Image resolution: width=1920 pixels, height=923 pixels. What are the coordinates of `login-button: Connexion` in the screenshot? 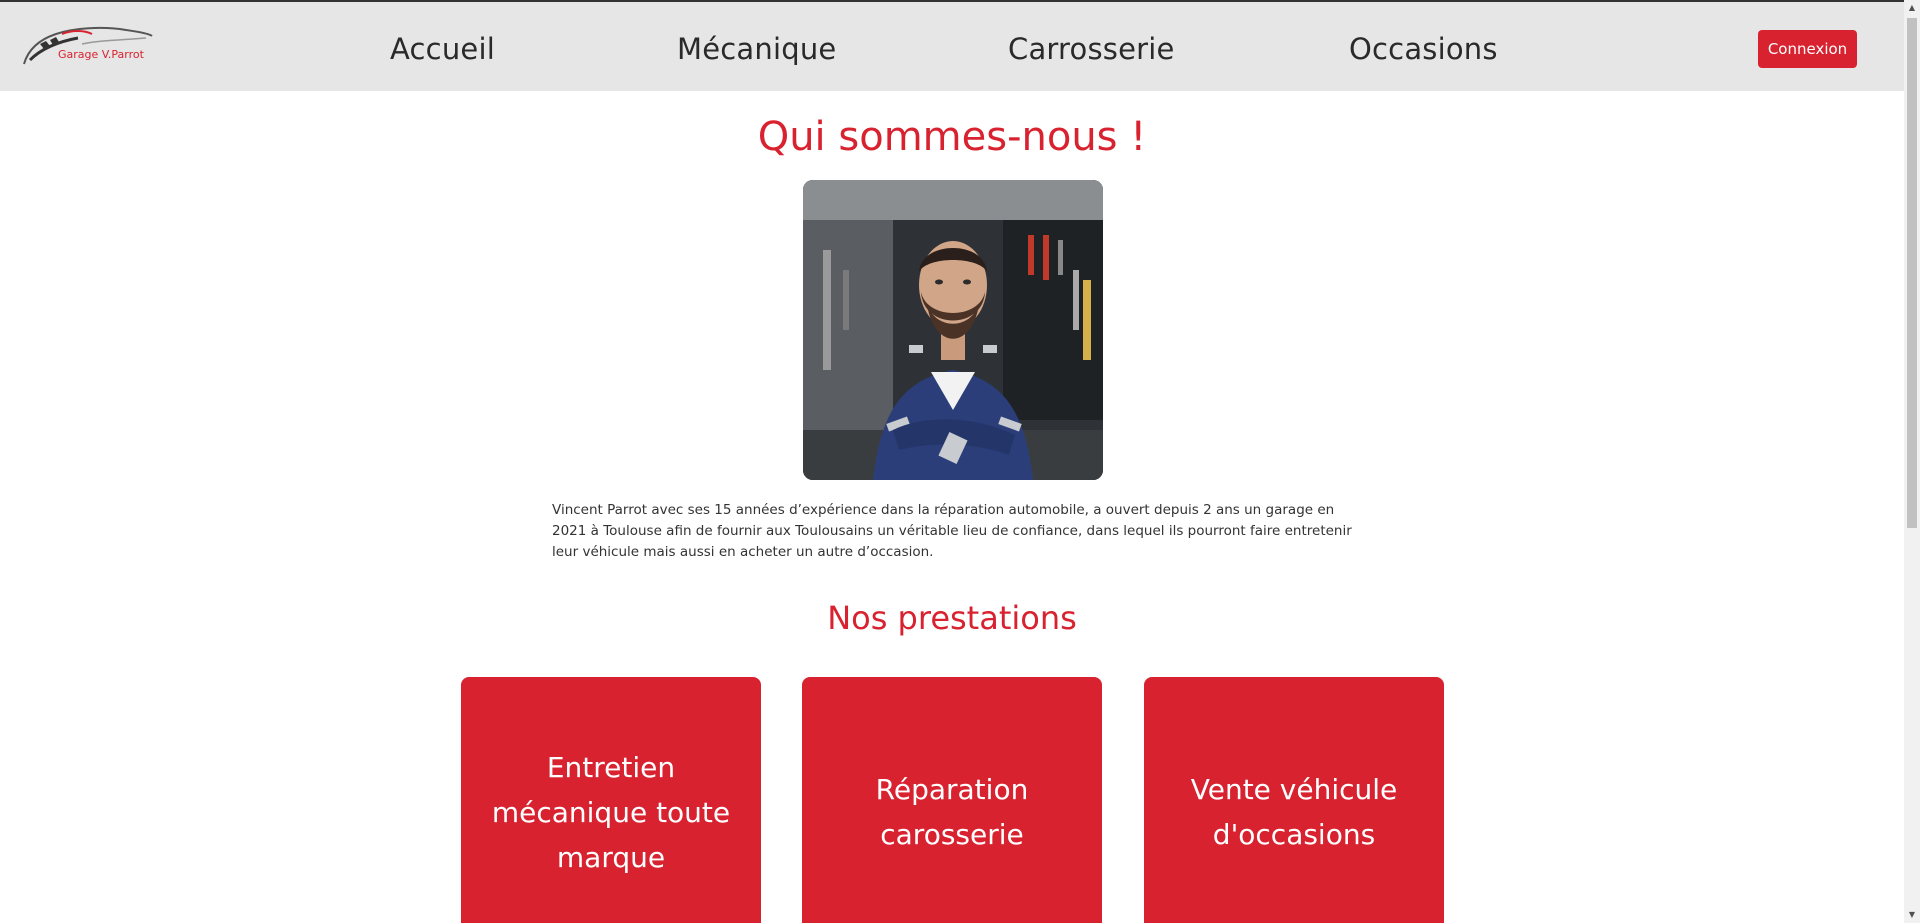 It's located at (1807, 49).